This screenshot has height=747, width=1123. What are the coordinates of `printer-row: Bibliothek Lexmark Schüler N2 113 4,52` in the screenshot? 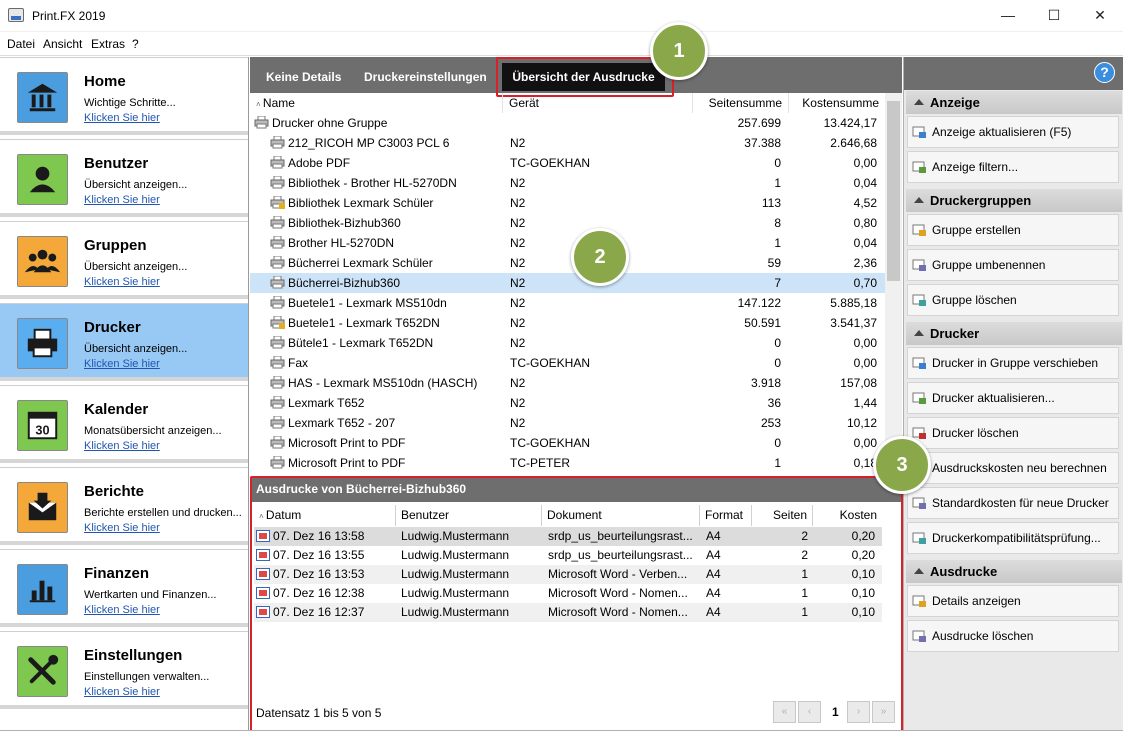 It's located at (567, 203).